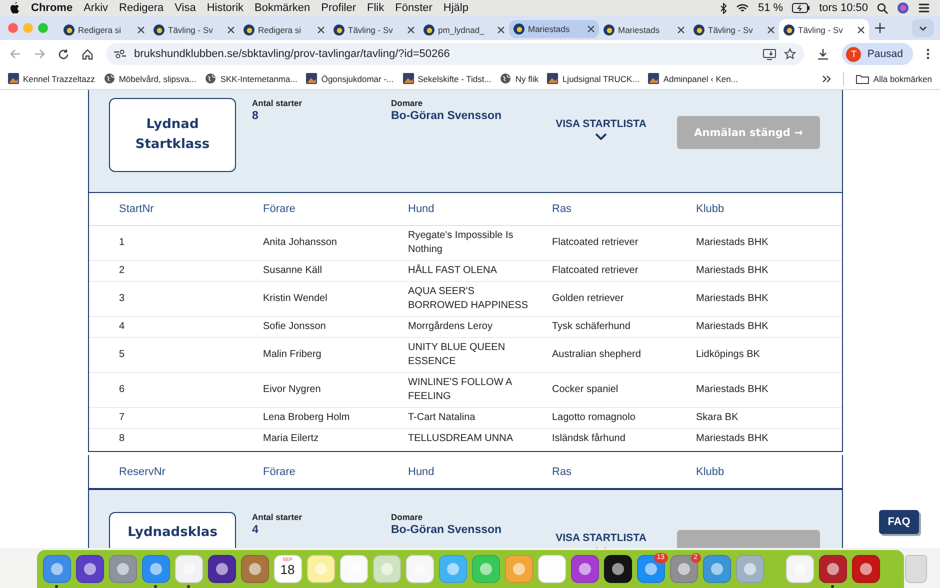 This screenshot has height=588, width=940. I want to click on column-header: Ras, so click(562, 209).